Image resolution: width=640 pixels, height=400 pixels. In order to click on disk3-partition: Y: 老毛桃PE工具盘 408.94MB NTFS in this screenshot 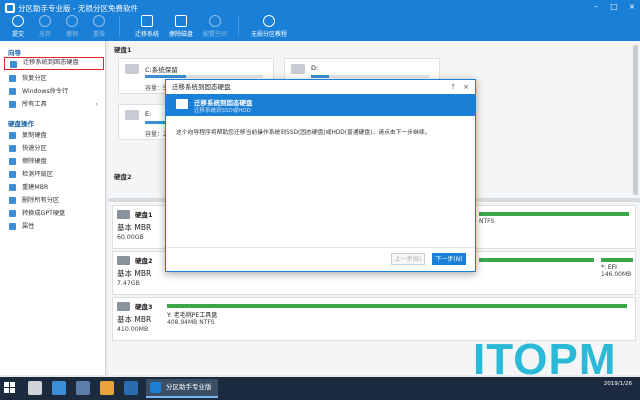, I will do `click(397, 319)`.